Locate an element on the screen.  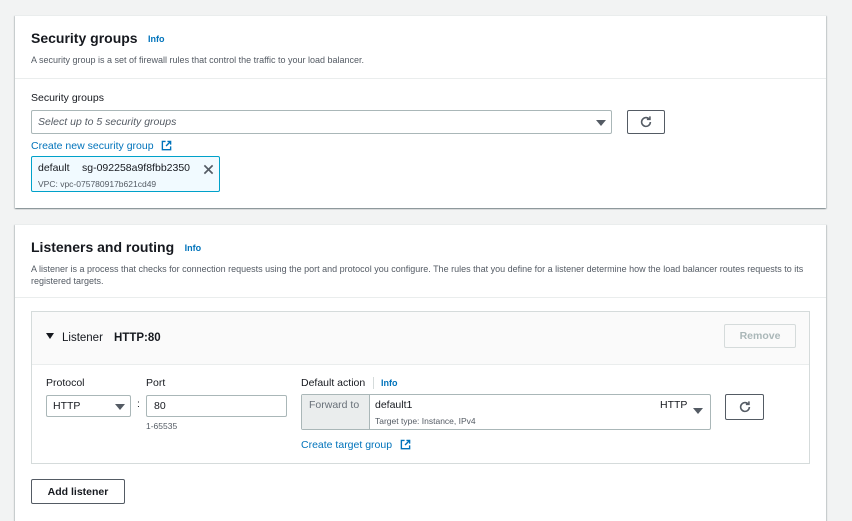
port-hint: 1-65535 is located at coordinates (162, 426).